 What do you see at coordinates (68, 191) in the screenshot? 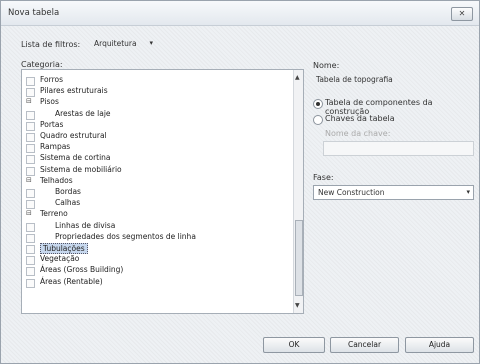
I see `category-label: Bordas` at bounding box center [68, 191].